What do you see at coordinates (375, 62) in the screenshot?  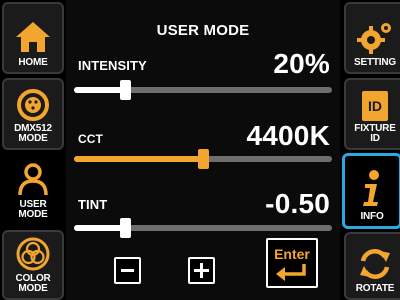 I see `setting-label: SETTING` at bounding box center [375, 62].